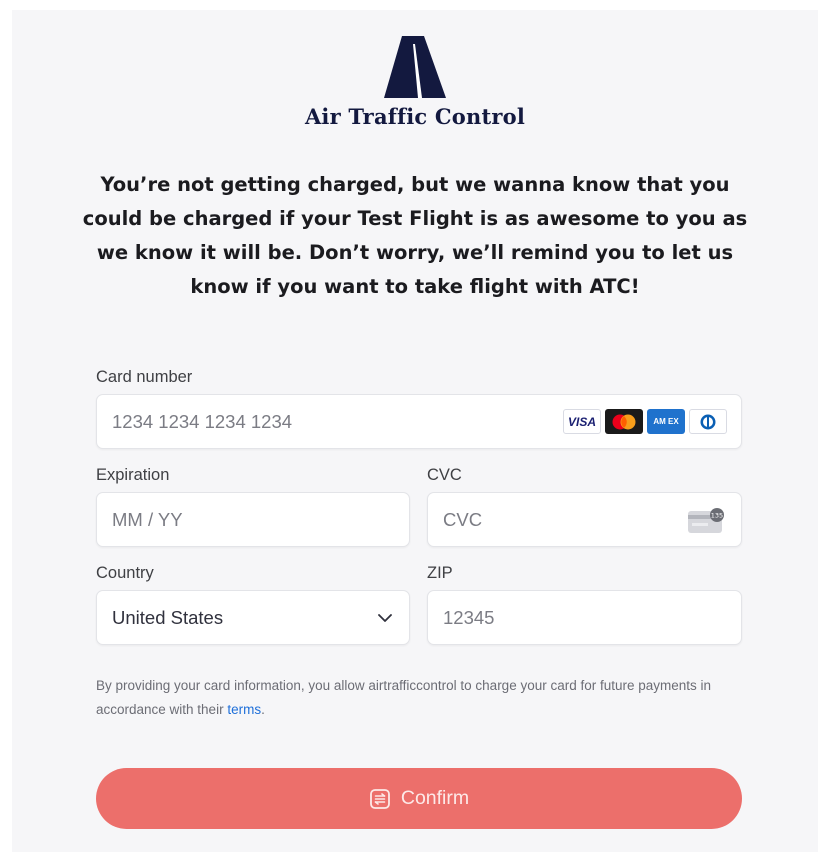 The width and height of the screenshot is (818, 852). I want to click on atc-logo-icon, so click(415, 67).